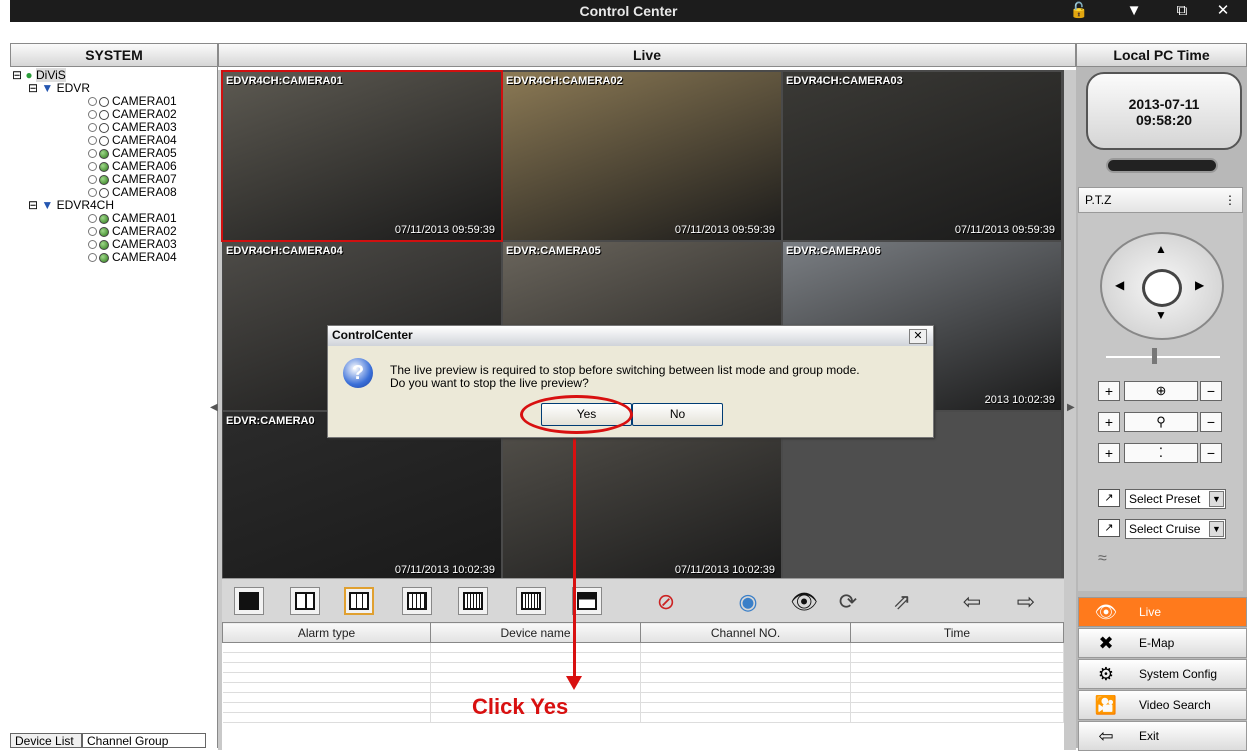 Image resolution: width=1247 pixels, height=751 pixels. What do you see at coordinates (1175, 529) in the screenshot?
I see `cruise-select: Select Cruise ▼` at bounding box center [1175, 529].